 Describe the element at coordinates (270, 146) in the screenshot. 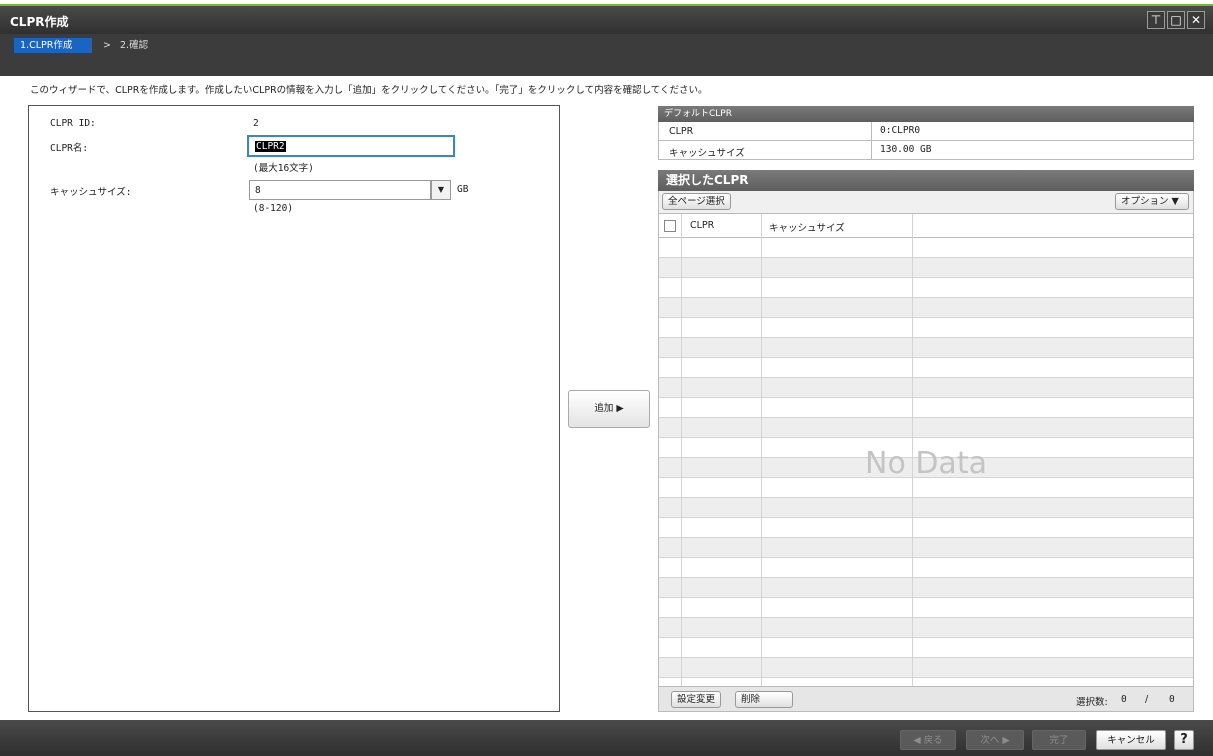

I see `clpr-name-value: CLPR2` at that location.